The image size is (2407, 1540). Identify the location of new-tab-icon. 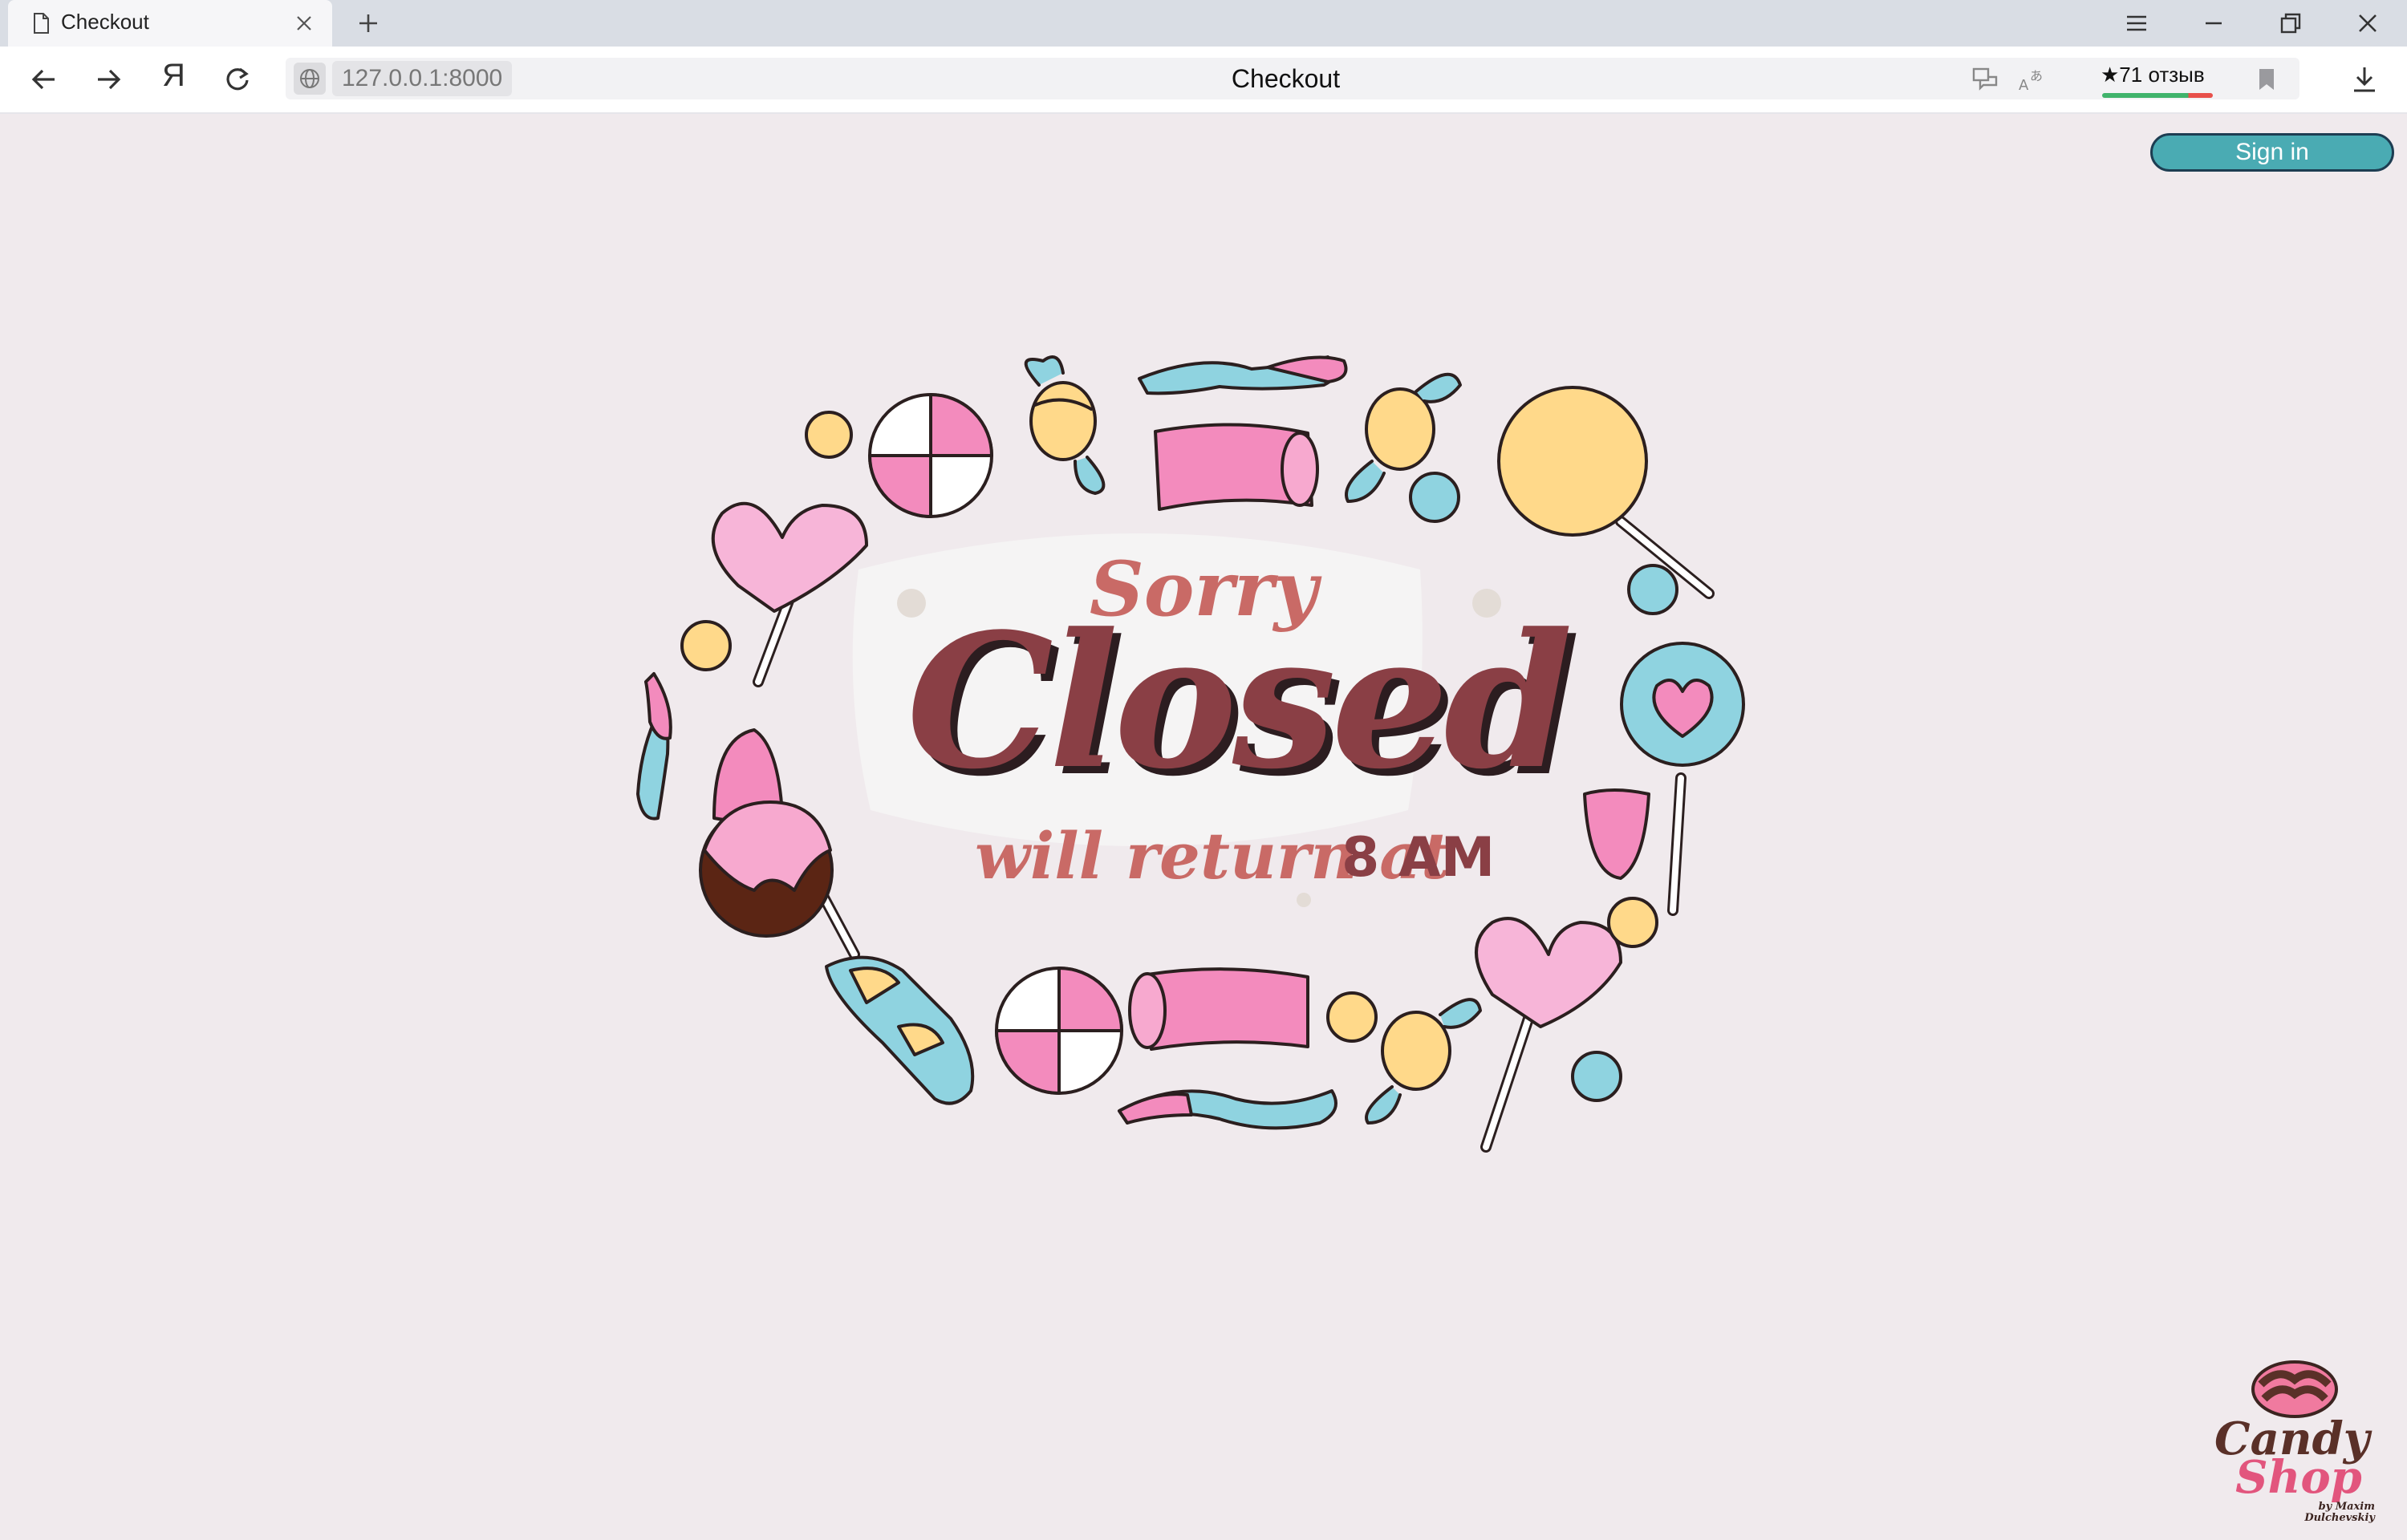
(368, 23).